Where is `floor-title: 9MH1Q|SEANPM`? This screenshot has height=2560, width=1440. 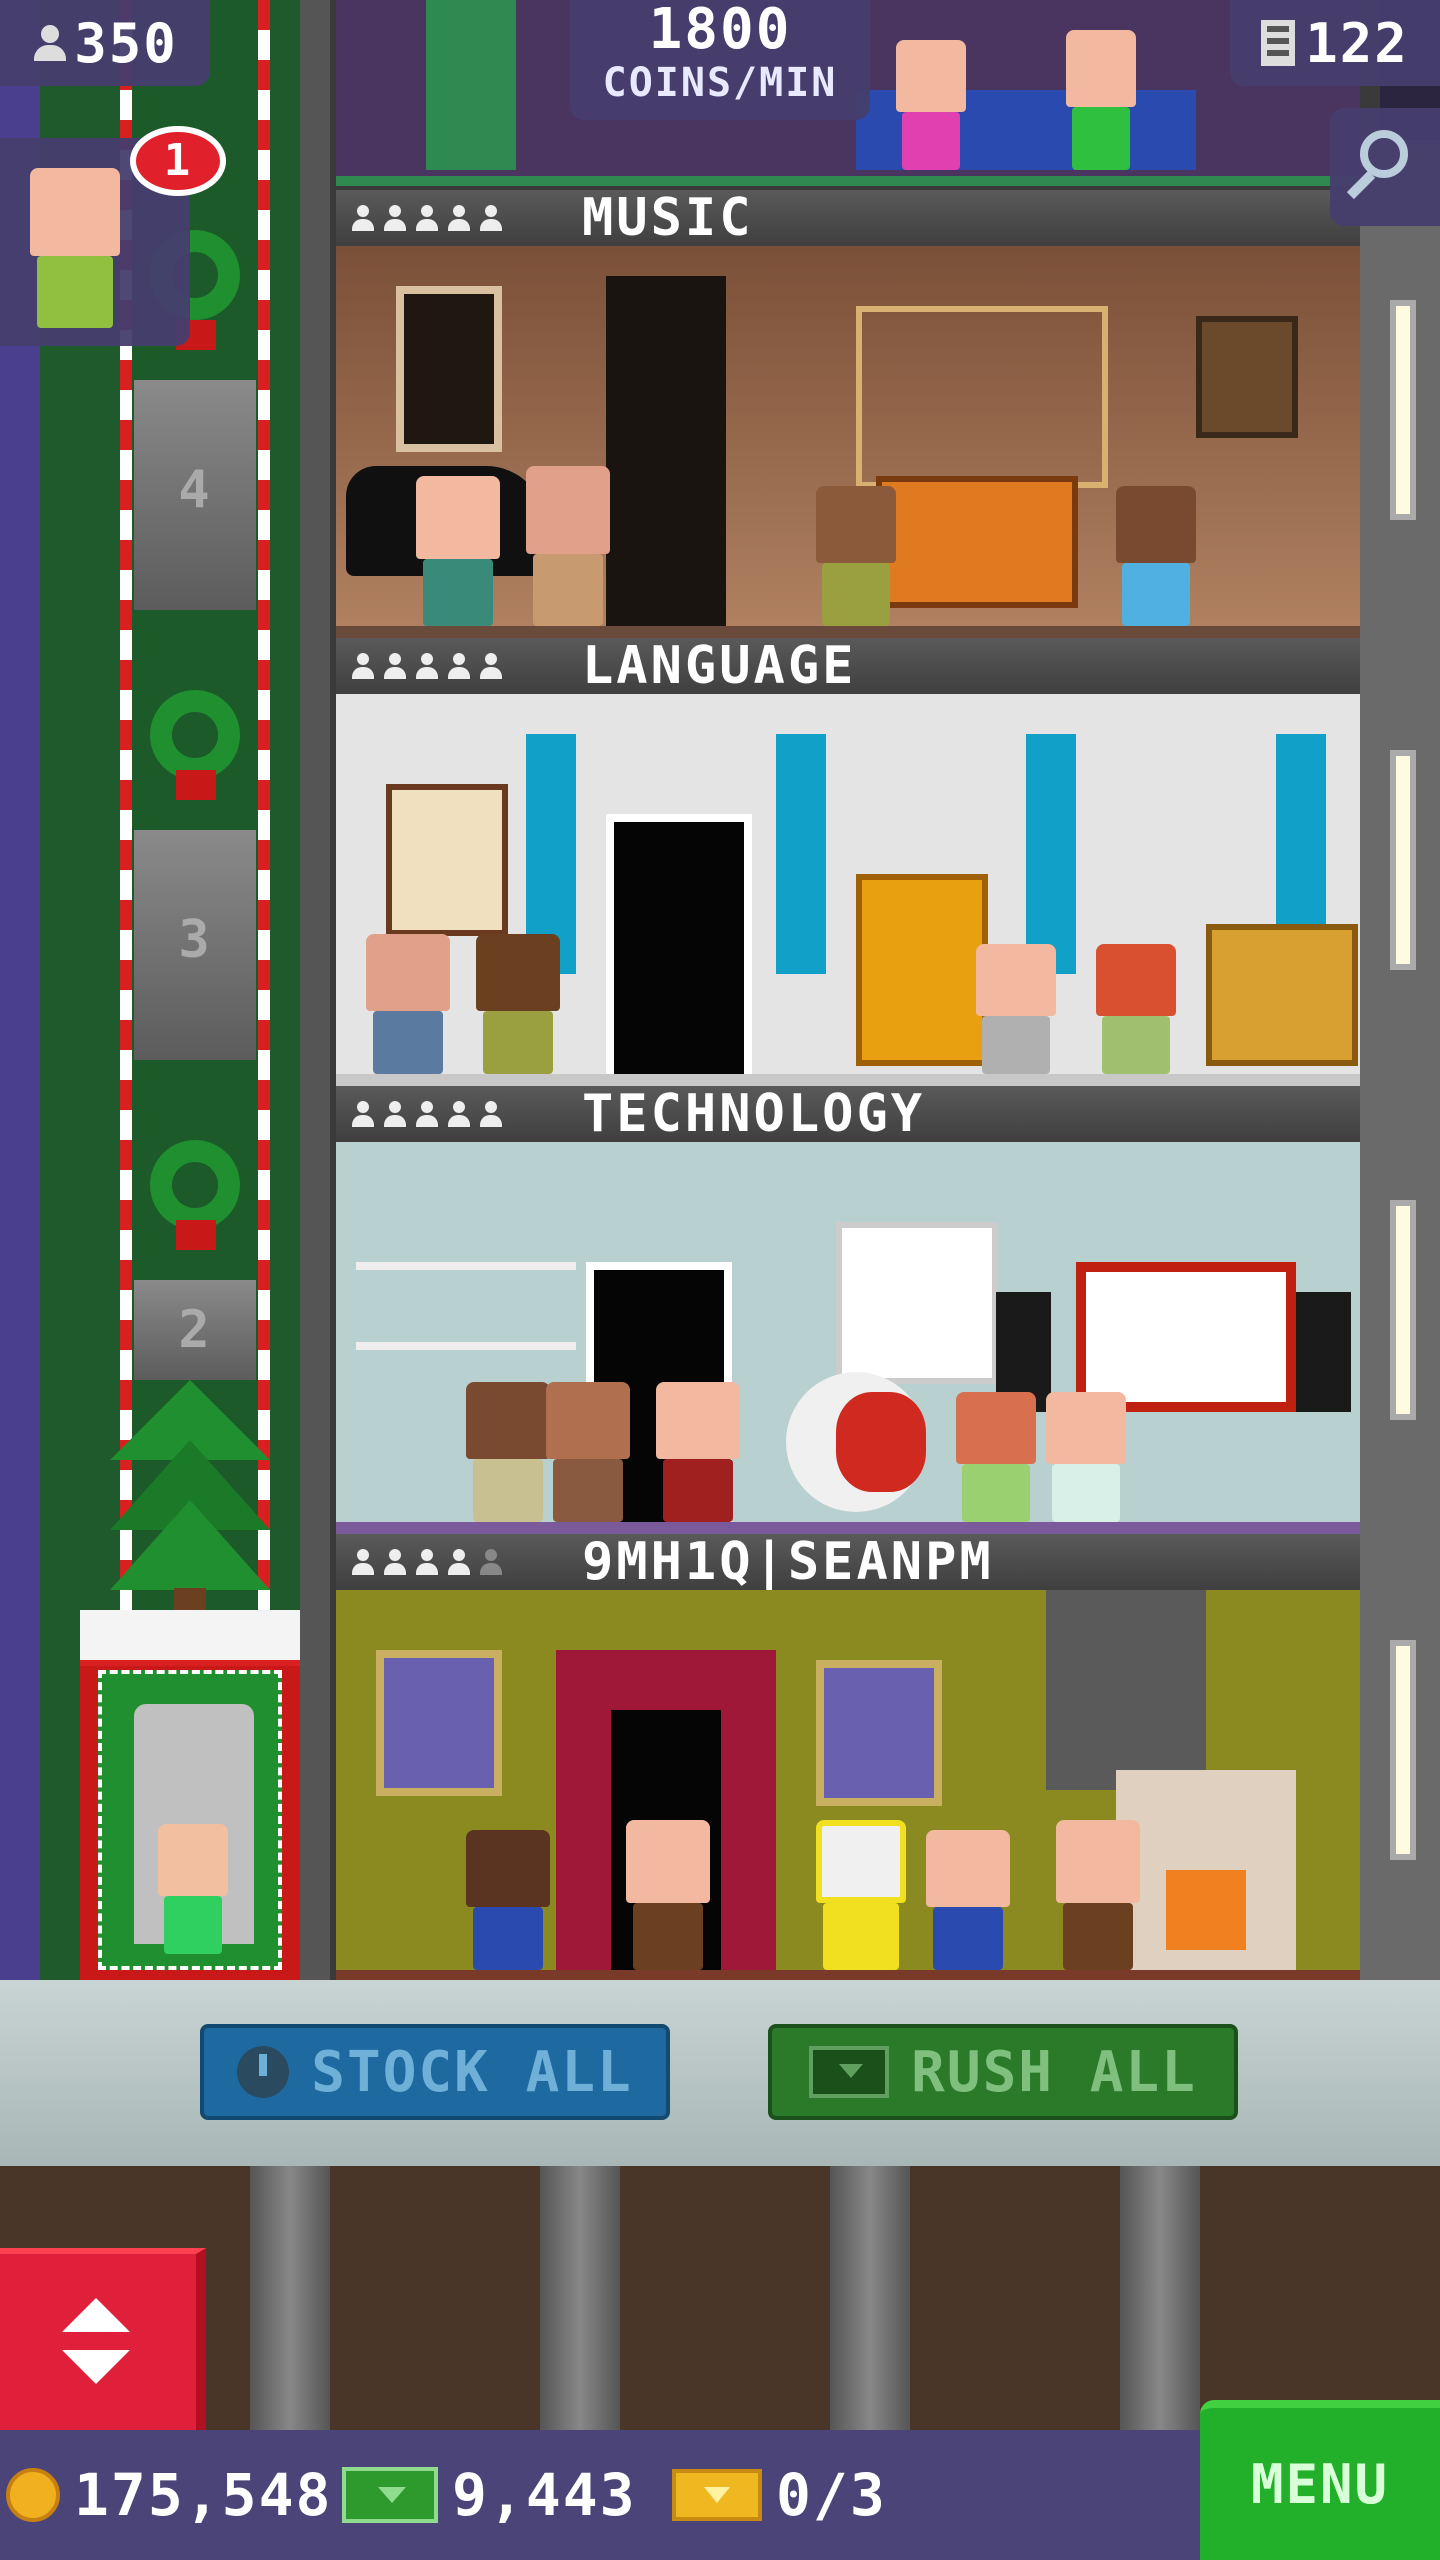 floor-title: 9MH1Q|SEANPM is located at coordinates (788, 1562).